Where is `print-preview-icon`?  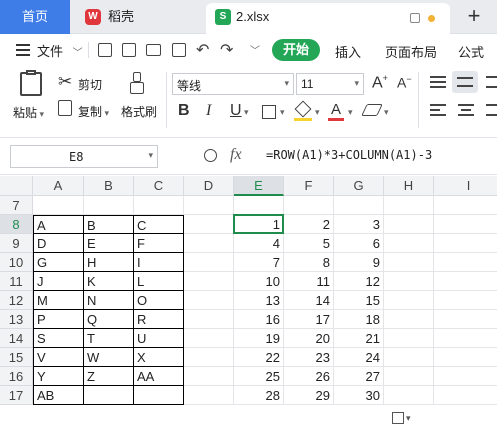 print-preview-icon is located at coordinates (179, 50).